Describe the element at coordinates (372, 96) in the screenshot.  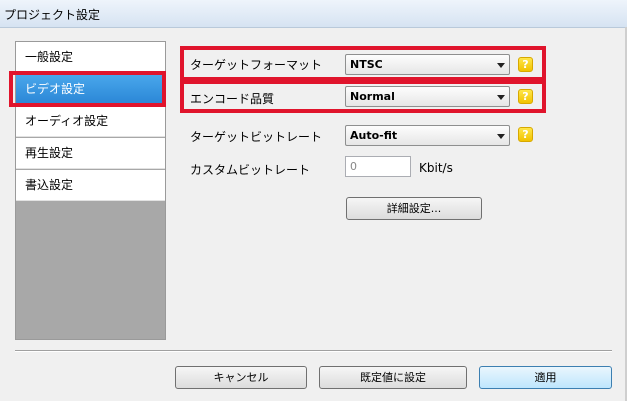
I see `encode-quality-value: Normal` at that location.